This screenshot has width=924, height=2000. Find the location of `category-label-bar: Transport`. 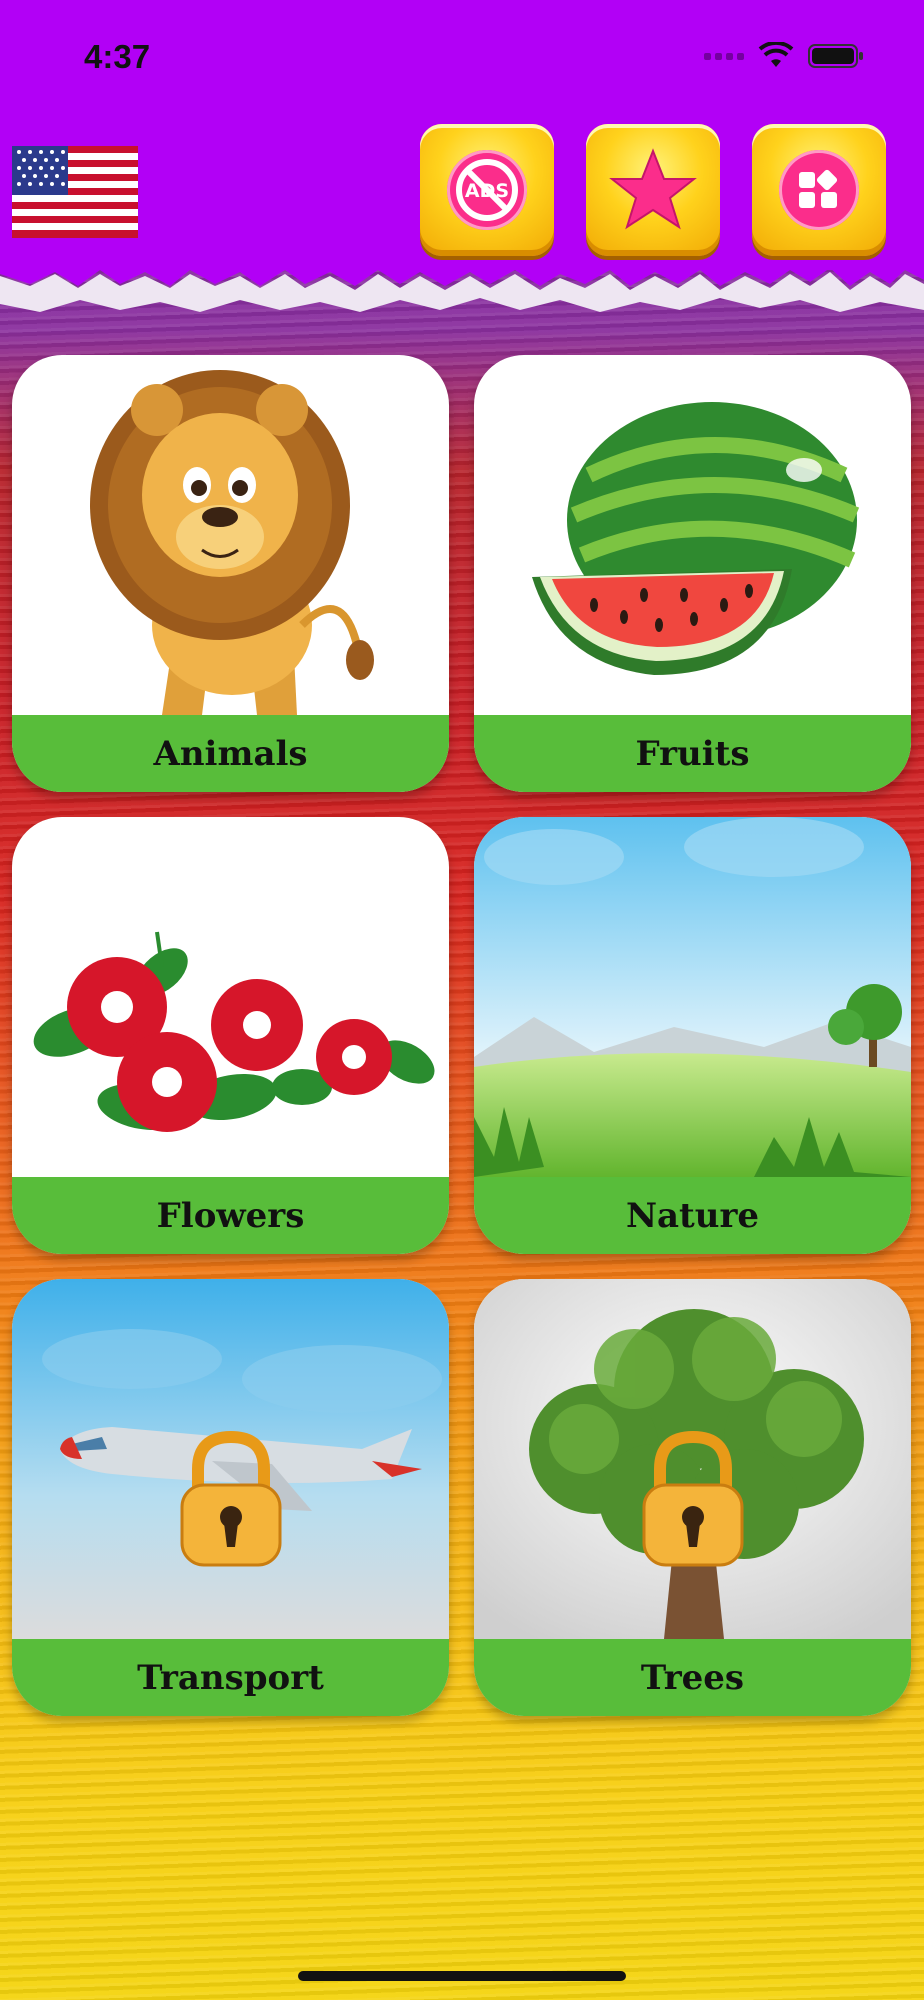

category-label-bar: Transport is located at coordinates (230, 1677).